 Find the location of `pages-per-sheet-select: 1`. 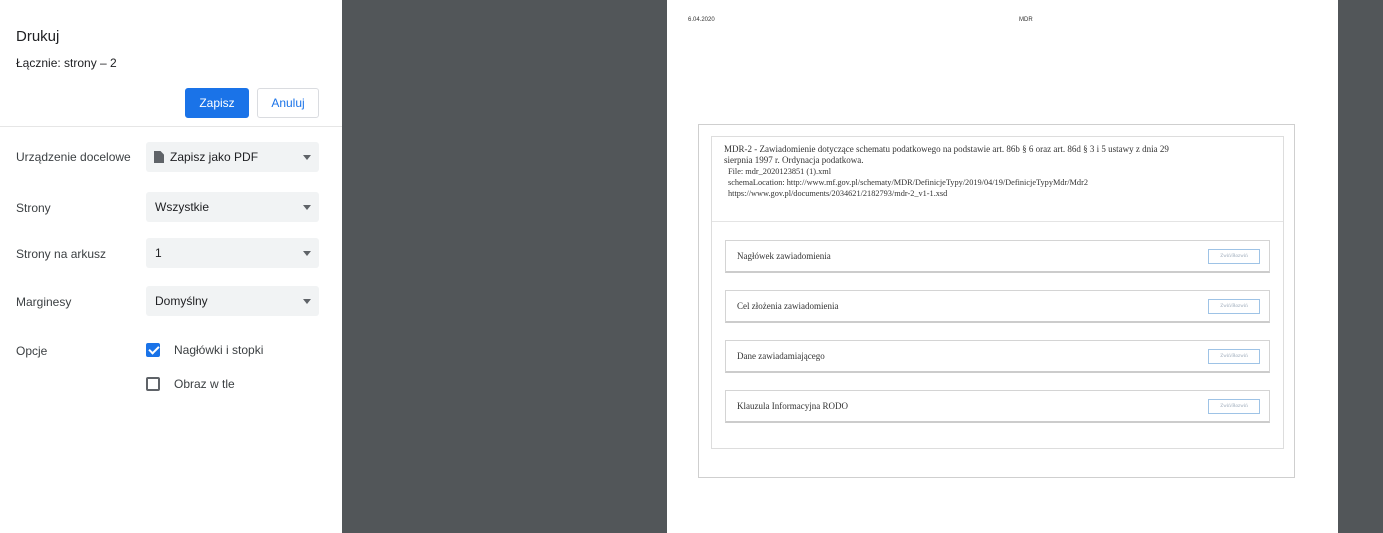

pages-per-sheet-select: 1 is located at coordinates (232, 253).